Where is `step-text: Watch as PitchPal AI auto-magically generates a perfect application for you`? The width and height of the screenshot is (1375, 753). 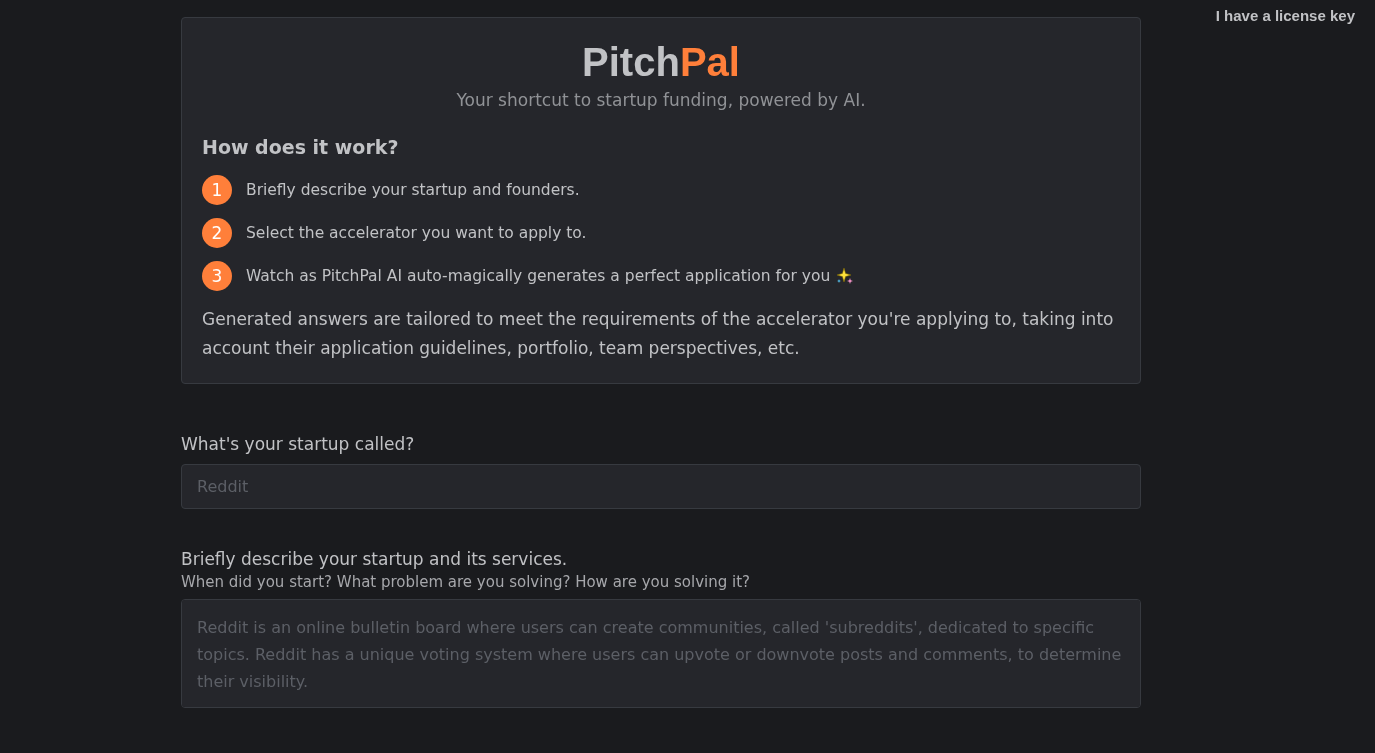
step-text: Watch as PitchPal AI auto-magically generates a perfect application for you is located at coordinates (538, 275).